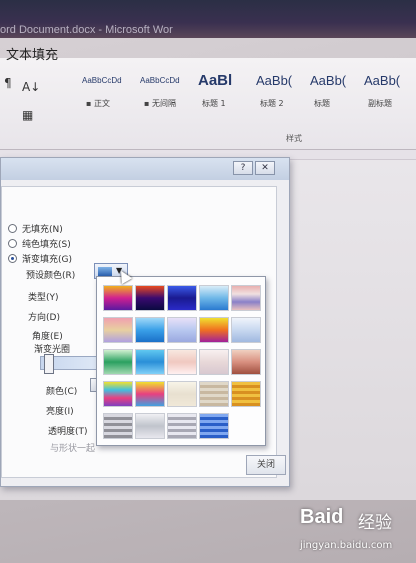 Image resolution: width=416 pixels, height=563 pixels. Describe the element at coordinates (46, 245) in the screenshot. I see `radio-label: 纯色填充(S)` at that location.